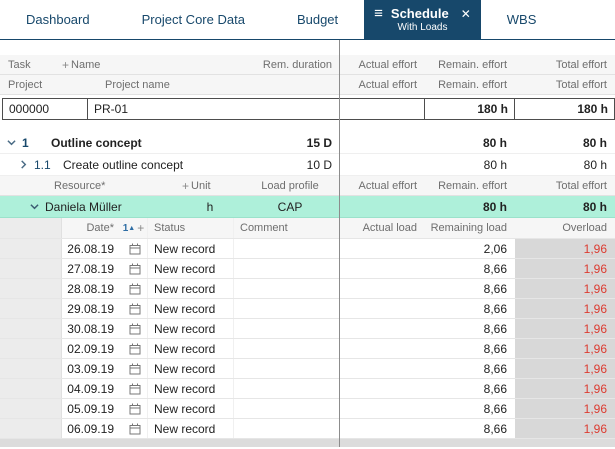  Describe the element at coordinates (92, 328) in the screenshot. I see `date-cell: 30.08.19` at that location.